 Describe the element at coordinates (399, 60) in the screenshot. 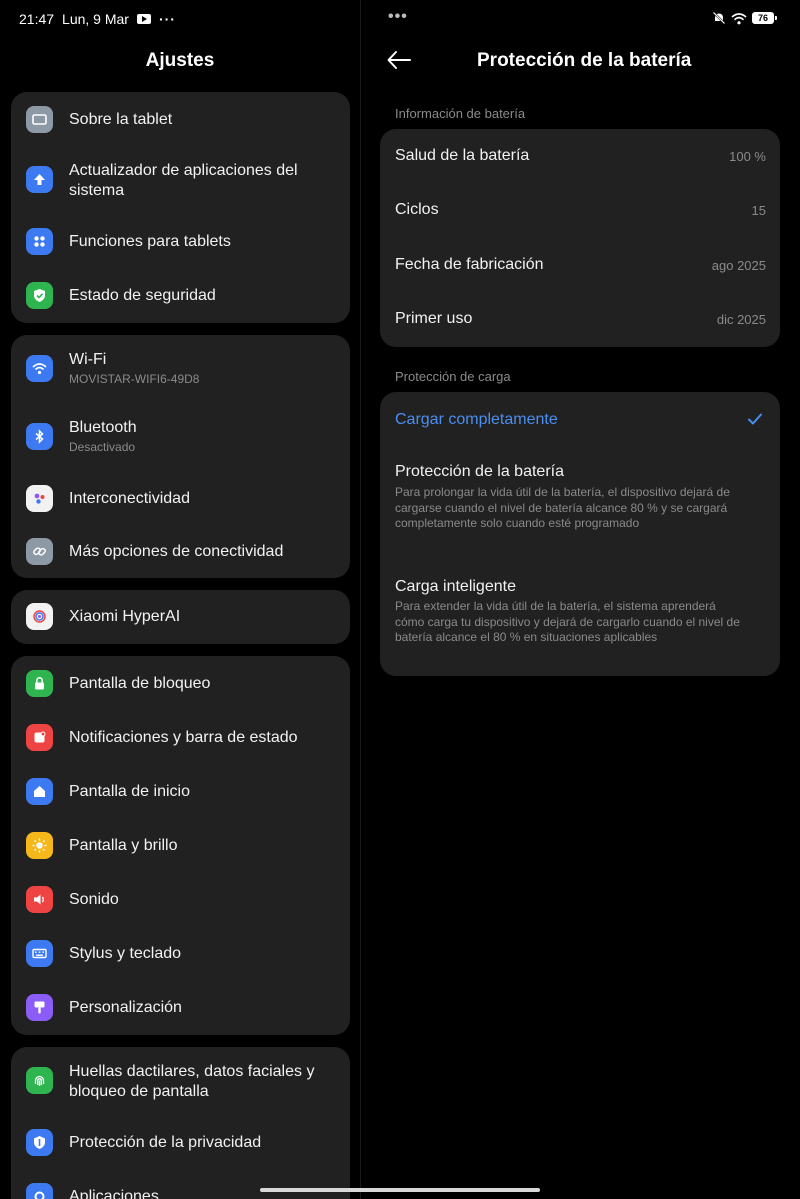

I see `back-arrow-icon` at that location.